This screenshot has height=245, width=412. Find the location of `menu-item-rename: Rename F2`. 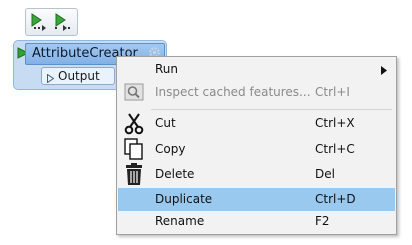

menu-item-rename: Rename F2 is located at coordinates (256, 221).